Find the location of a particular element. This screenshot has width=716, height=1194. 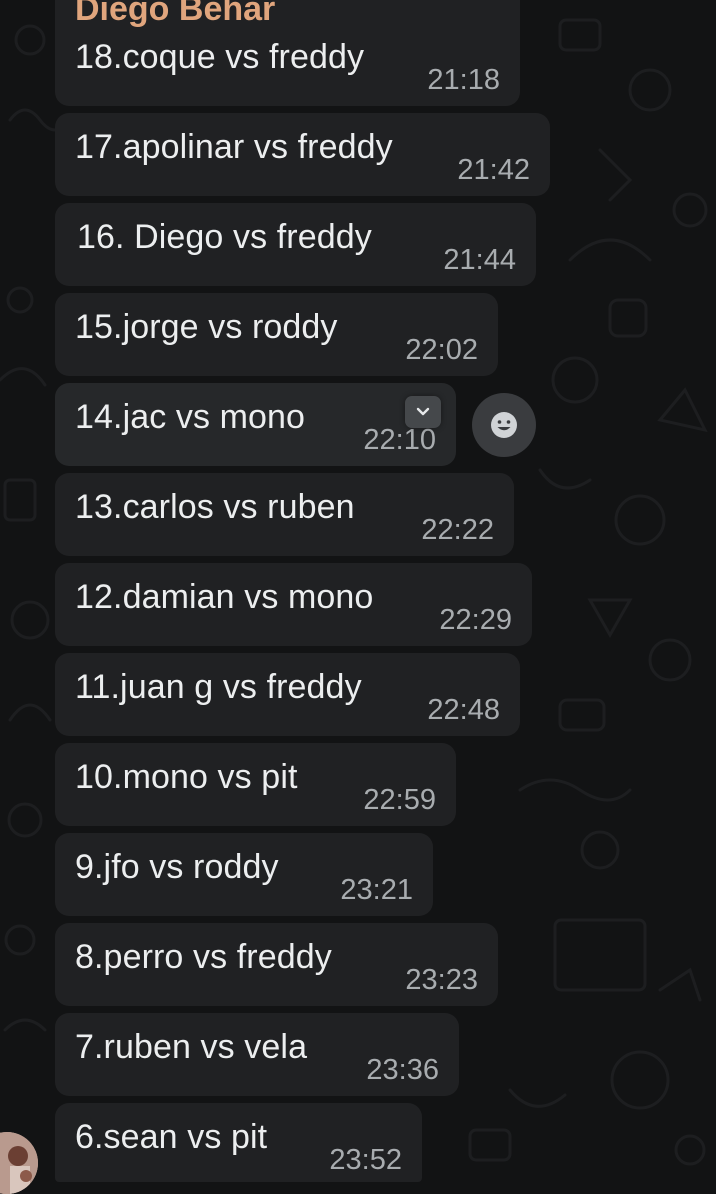

message-text: 18.coque vs freddy is located at coordinates (220, 57).